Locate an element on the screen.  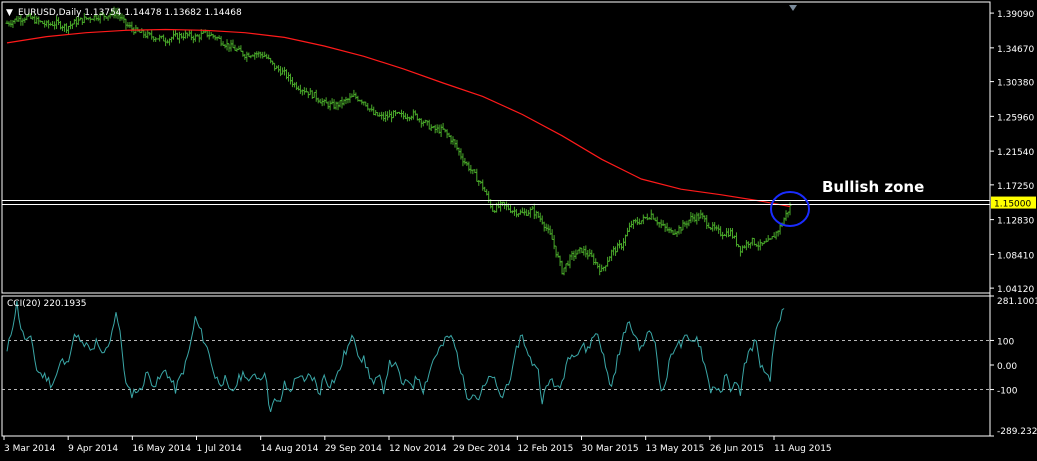
cci-tick-label: 100 is located at coordinates (1005, 342).